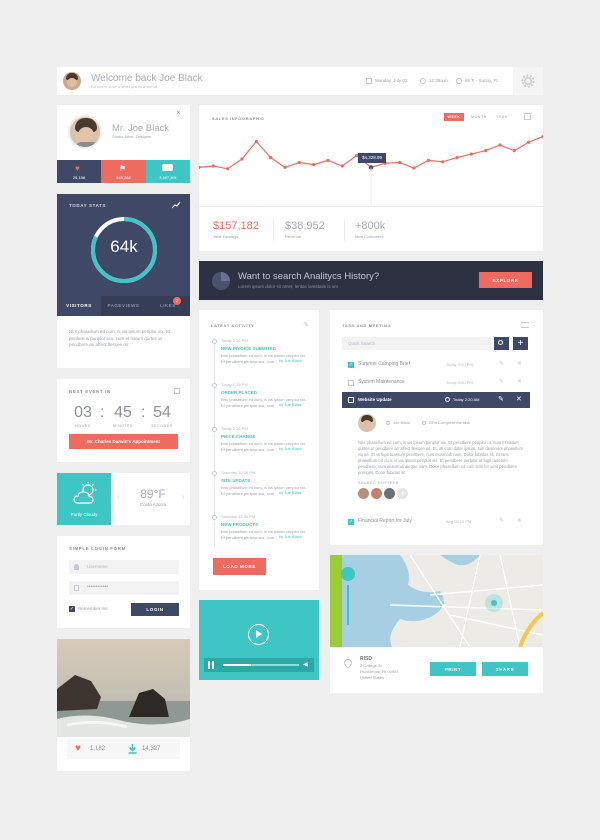 The image size is (600, 840). What do you see at coordinates (155, 609) in the screenshot?
I see `login-button: Login` at bounding box center [155, 609].